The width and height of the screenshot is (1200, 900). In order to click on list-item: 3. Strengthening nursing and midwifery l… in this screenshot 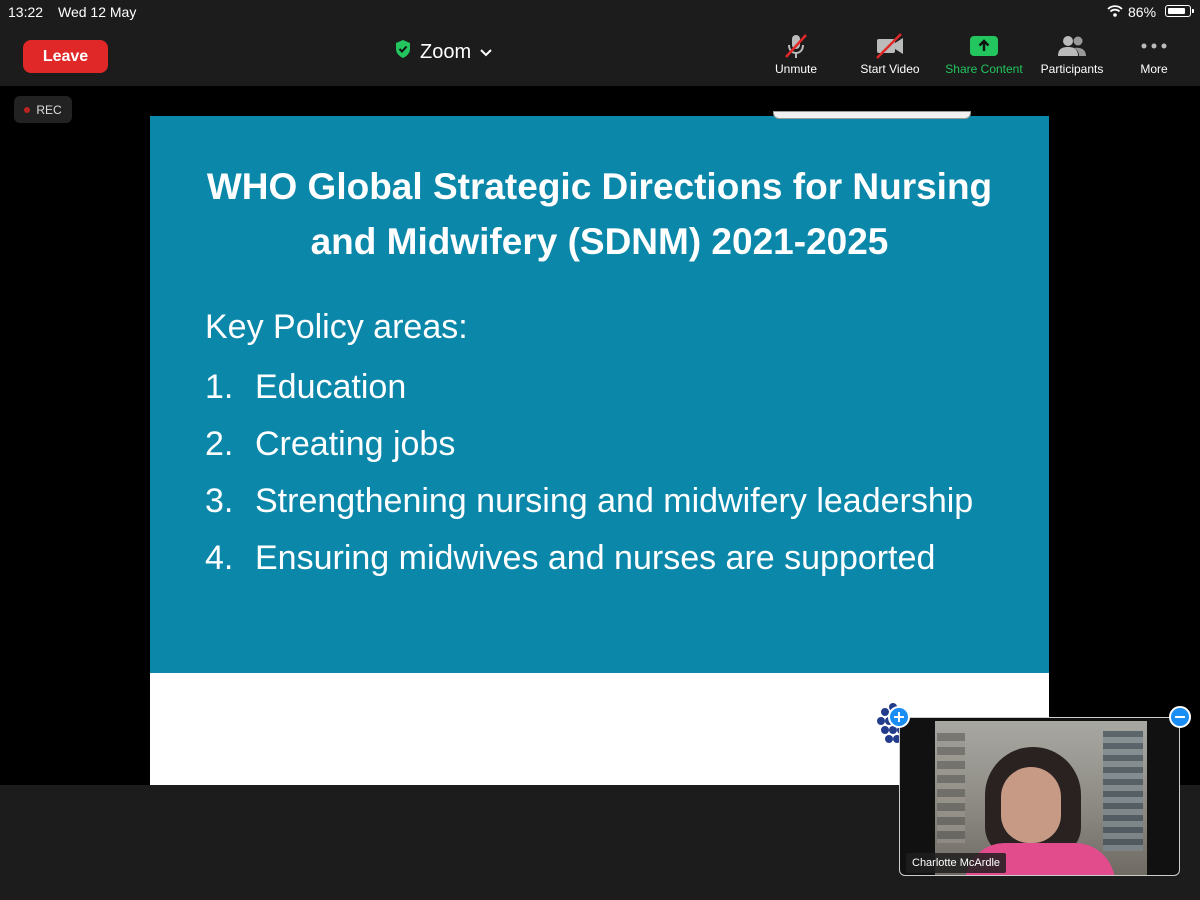, I will do `click(589, 501)`.